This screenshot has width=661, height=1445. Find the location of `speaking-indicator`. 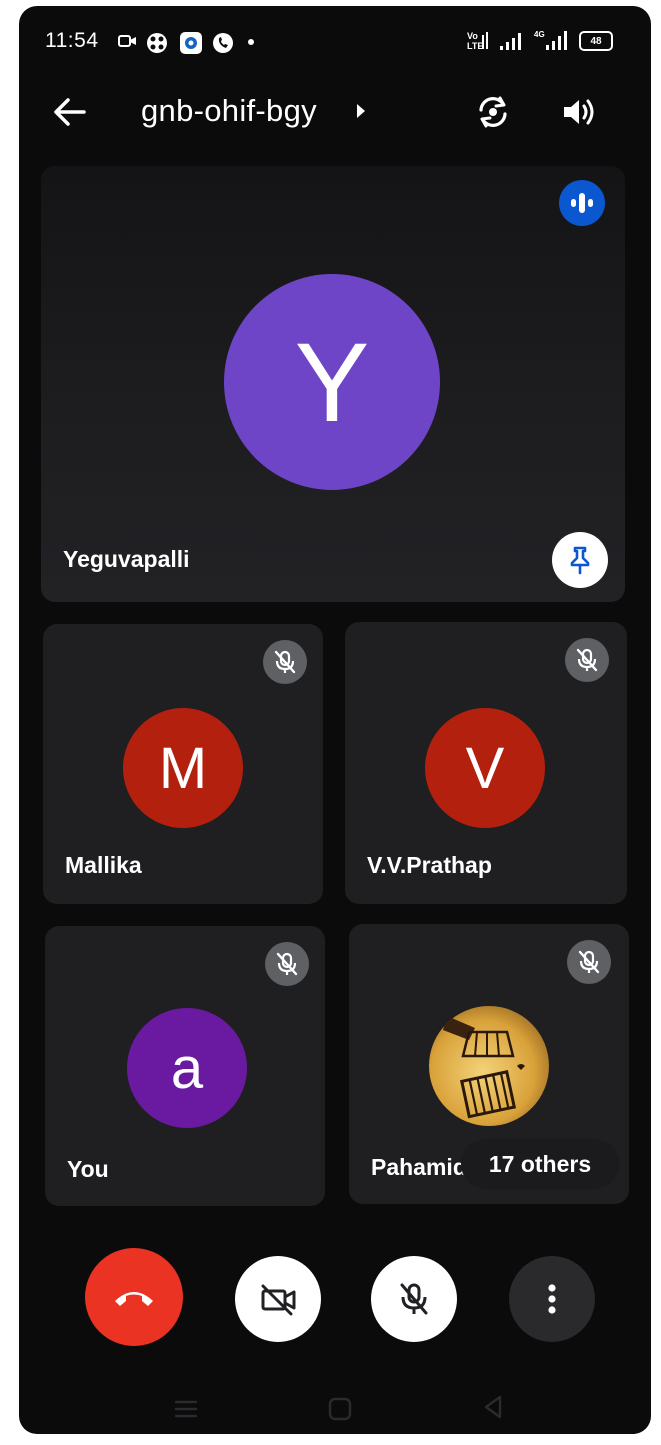

speaking-indicator is located at coordinates (582, 203).